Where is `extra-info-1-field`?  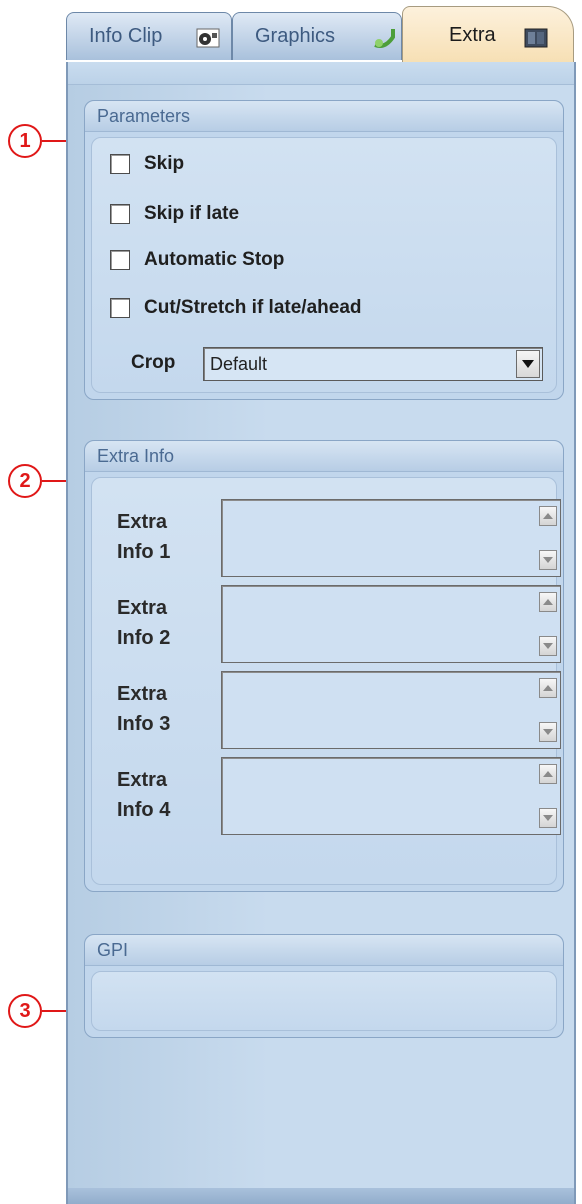
extra-info-1-field is located at coordinates (391, 538).